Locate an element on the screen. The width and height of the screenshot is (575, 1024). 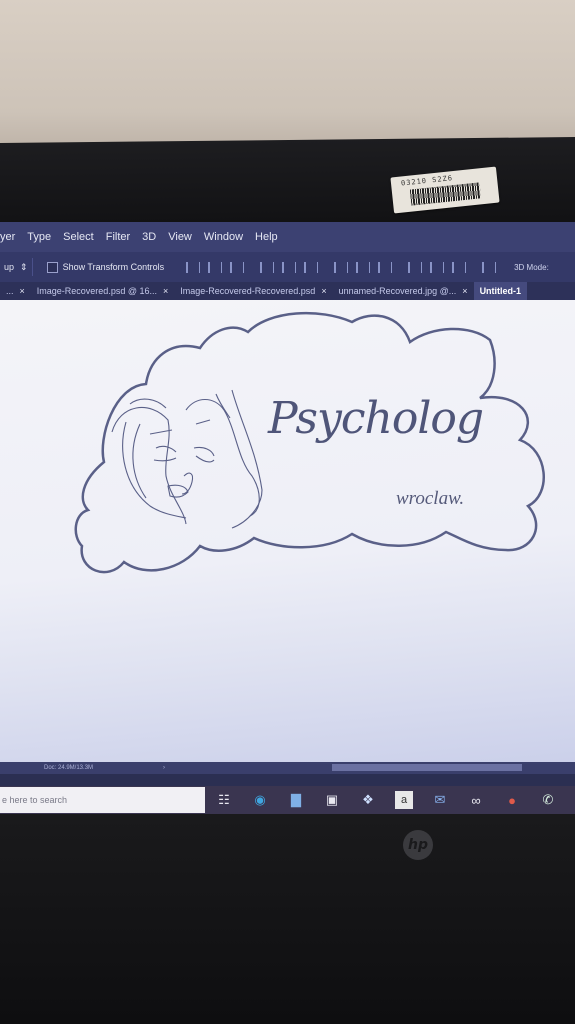
edge-icon: ◉ is located at coordinates (260, 800).